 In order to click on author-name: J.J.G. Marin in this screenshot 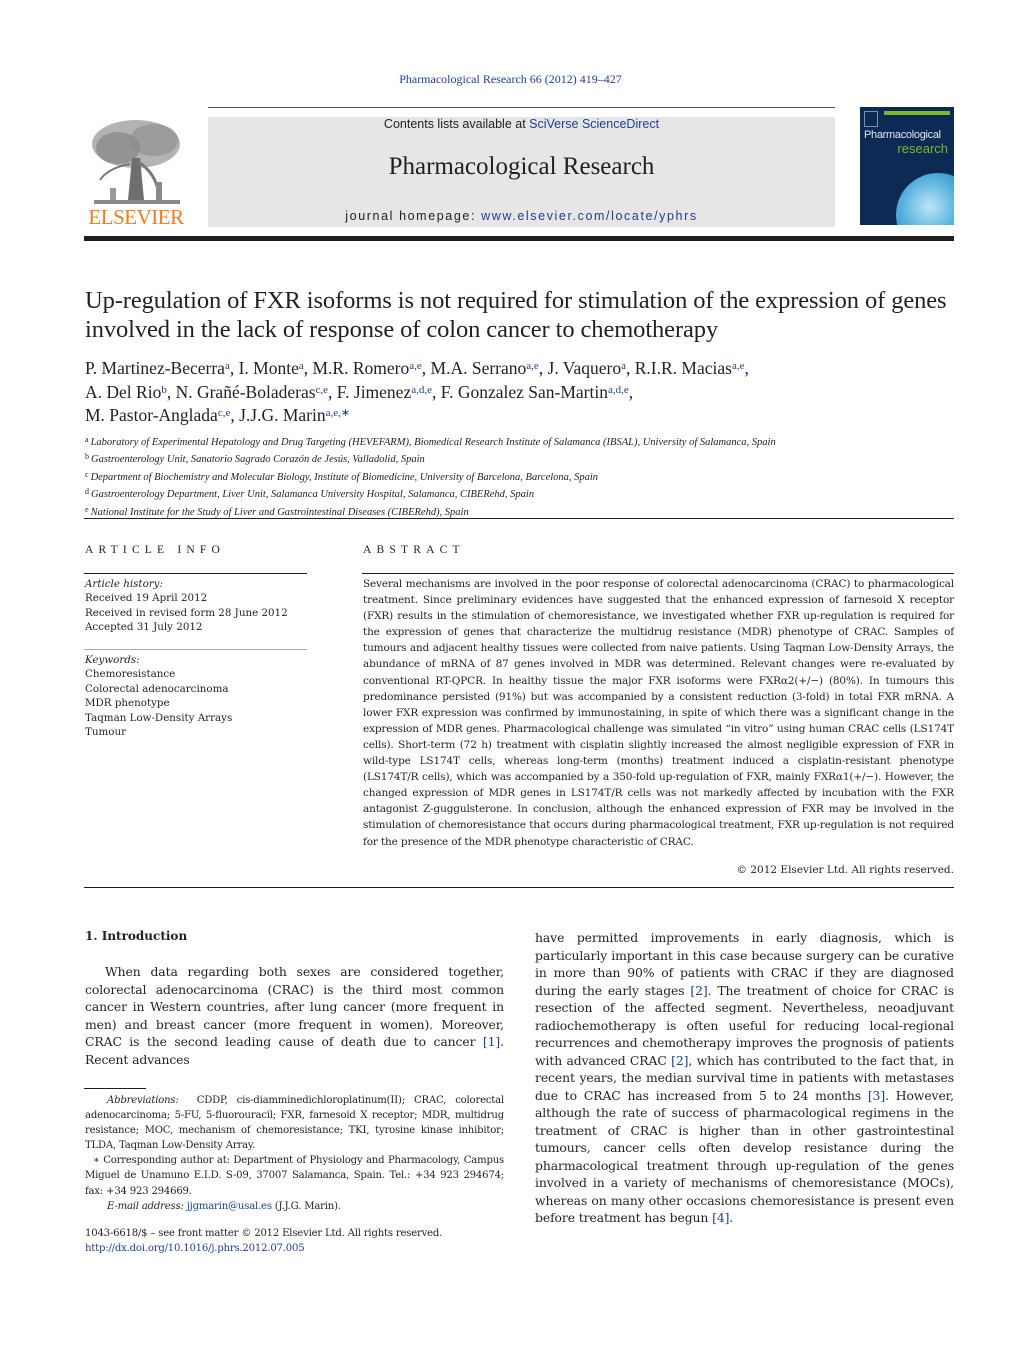, I will do `click(282, 415)`.